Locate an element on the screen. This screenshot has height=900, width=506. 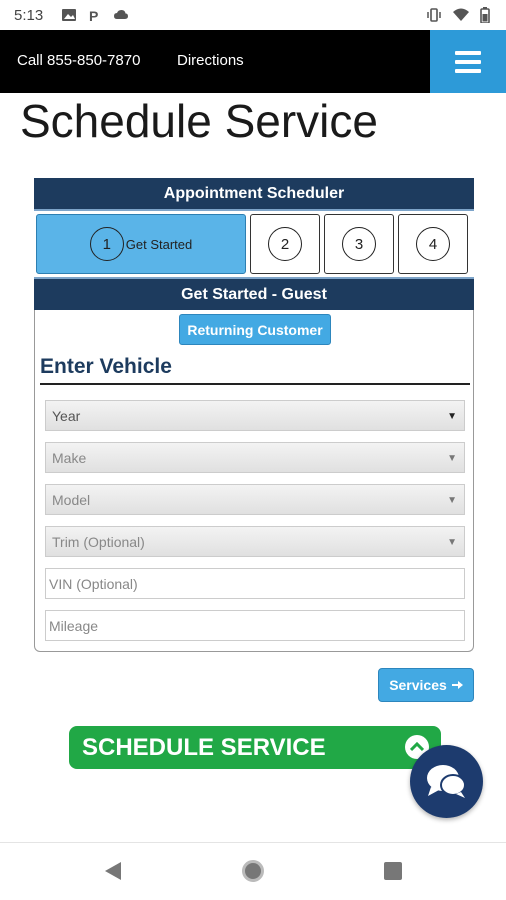
android-nav-bar is located at coordinates (253, 871).